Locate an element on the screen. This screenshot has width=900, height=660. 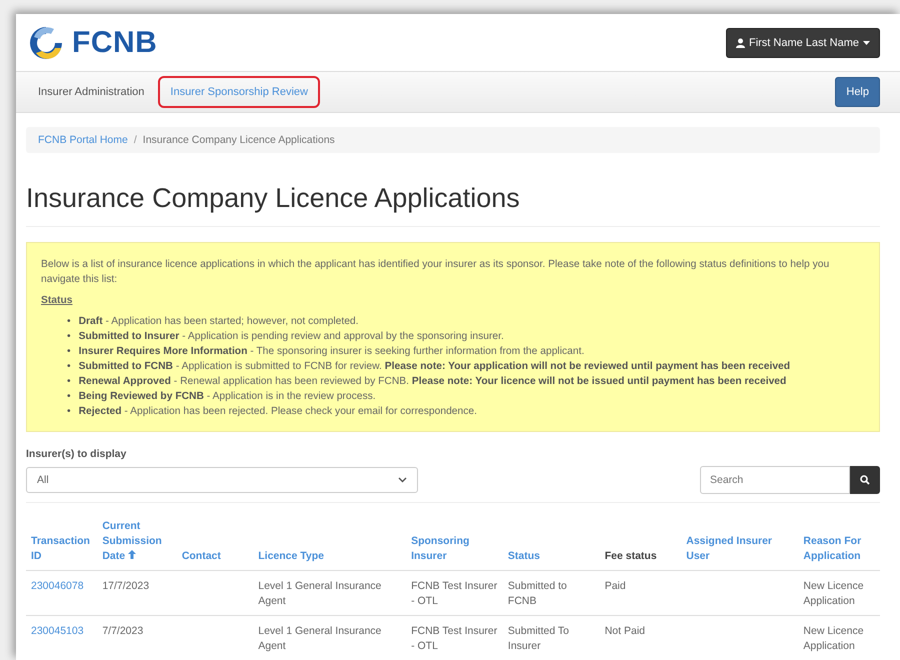
logo-text: FCNB is located at coordinates (115, 43).